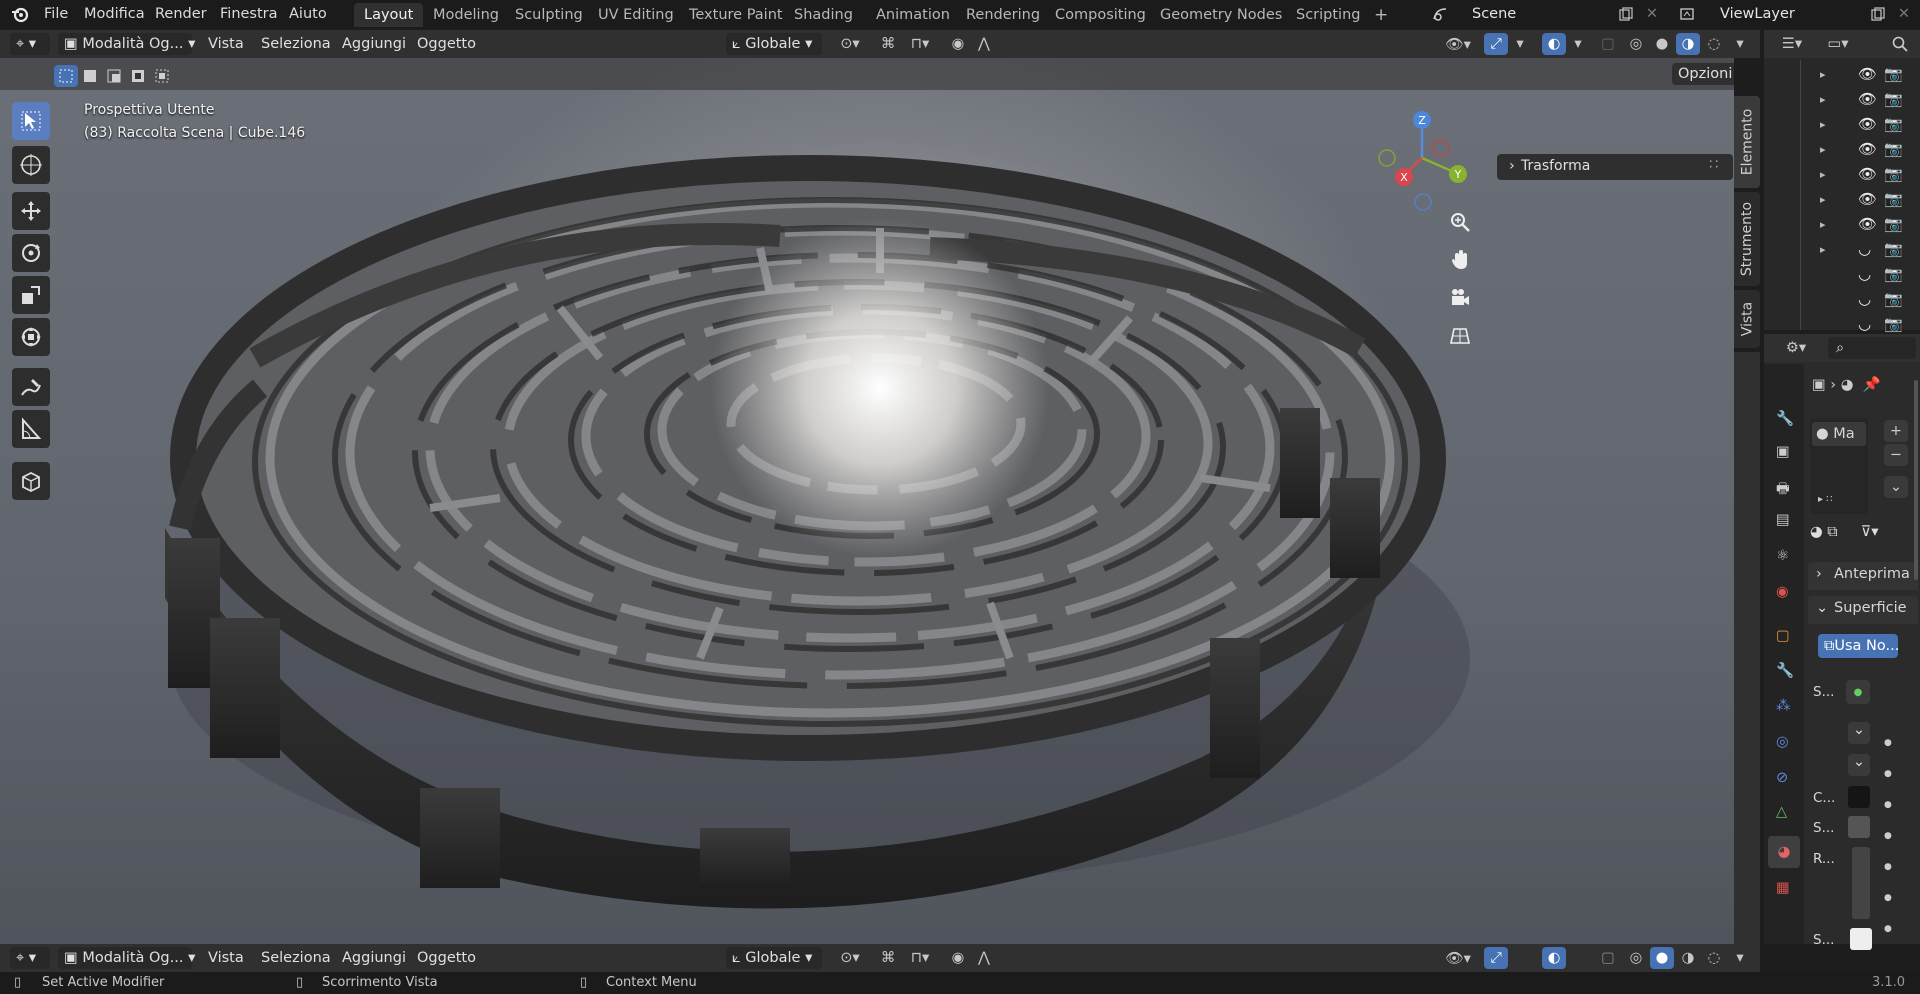  I want to click on tab-rendering: Rendering, so click(1003, 15).